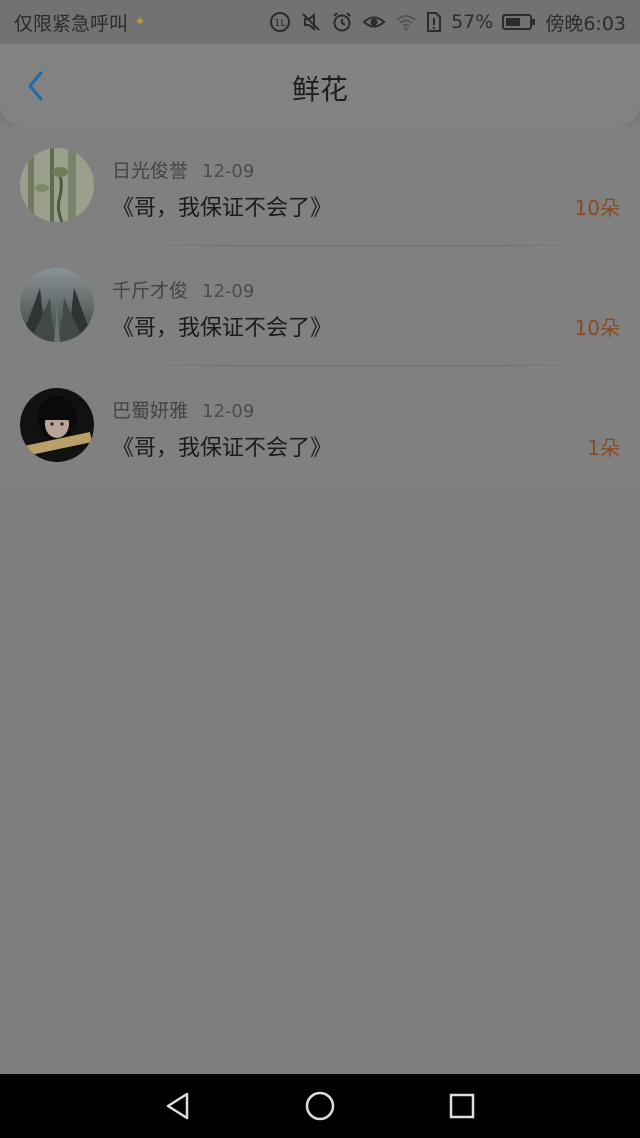 The image size is (640, 1138). I want to click on page-title: 鲜花, so click(319, 89).